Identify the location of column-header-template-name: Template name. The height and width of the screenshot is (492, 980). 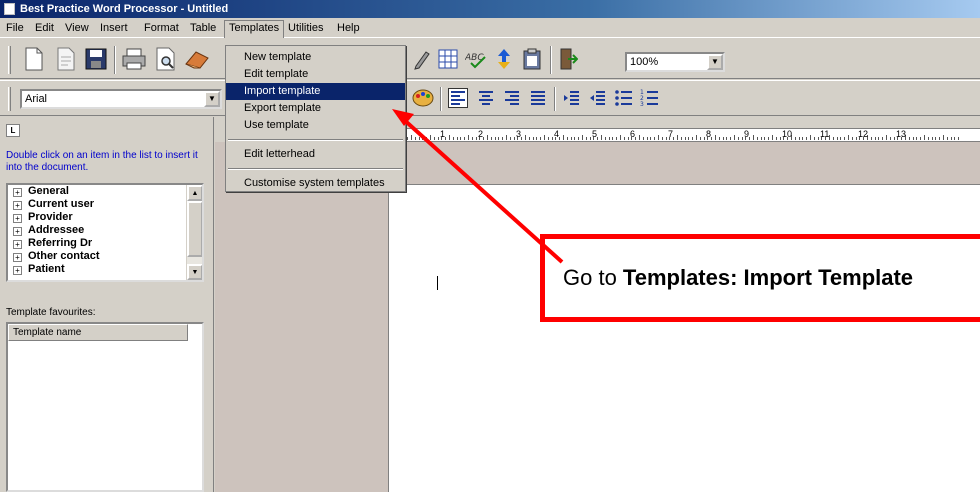
(98, 332).